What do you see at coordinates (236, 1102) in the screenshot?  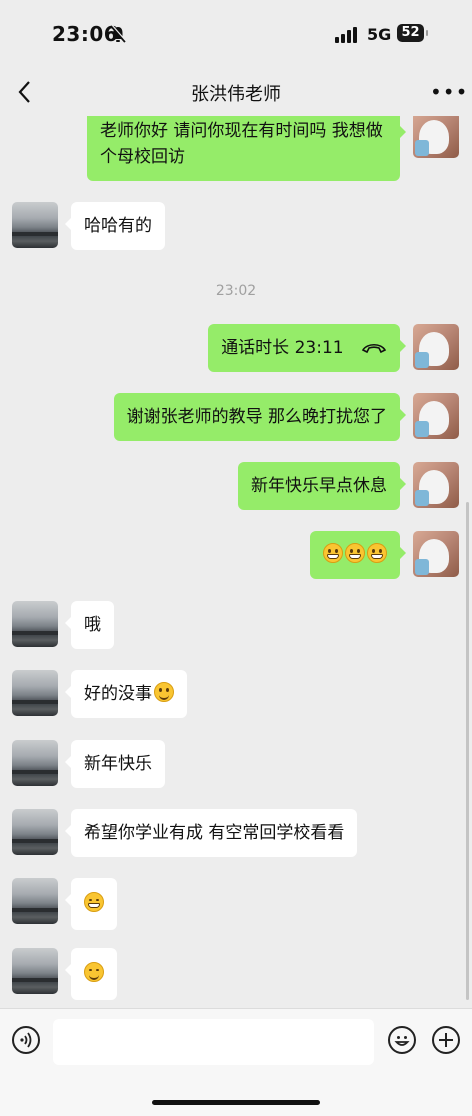 I see `home-indicator` at bounding box center [236, 1102].